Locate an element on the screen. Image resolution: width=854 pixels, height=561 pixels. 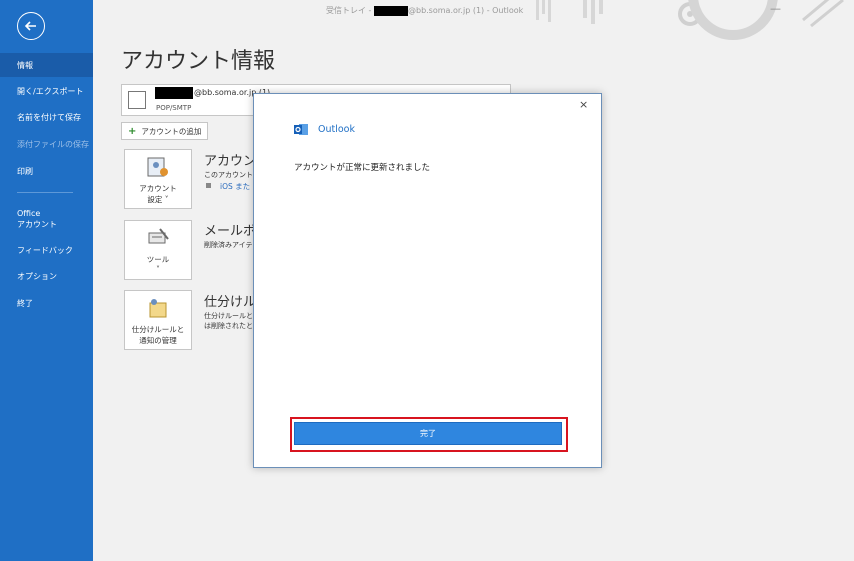
sidebar-item-label: フィードバック is located at coordinates (45, 250).